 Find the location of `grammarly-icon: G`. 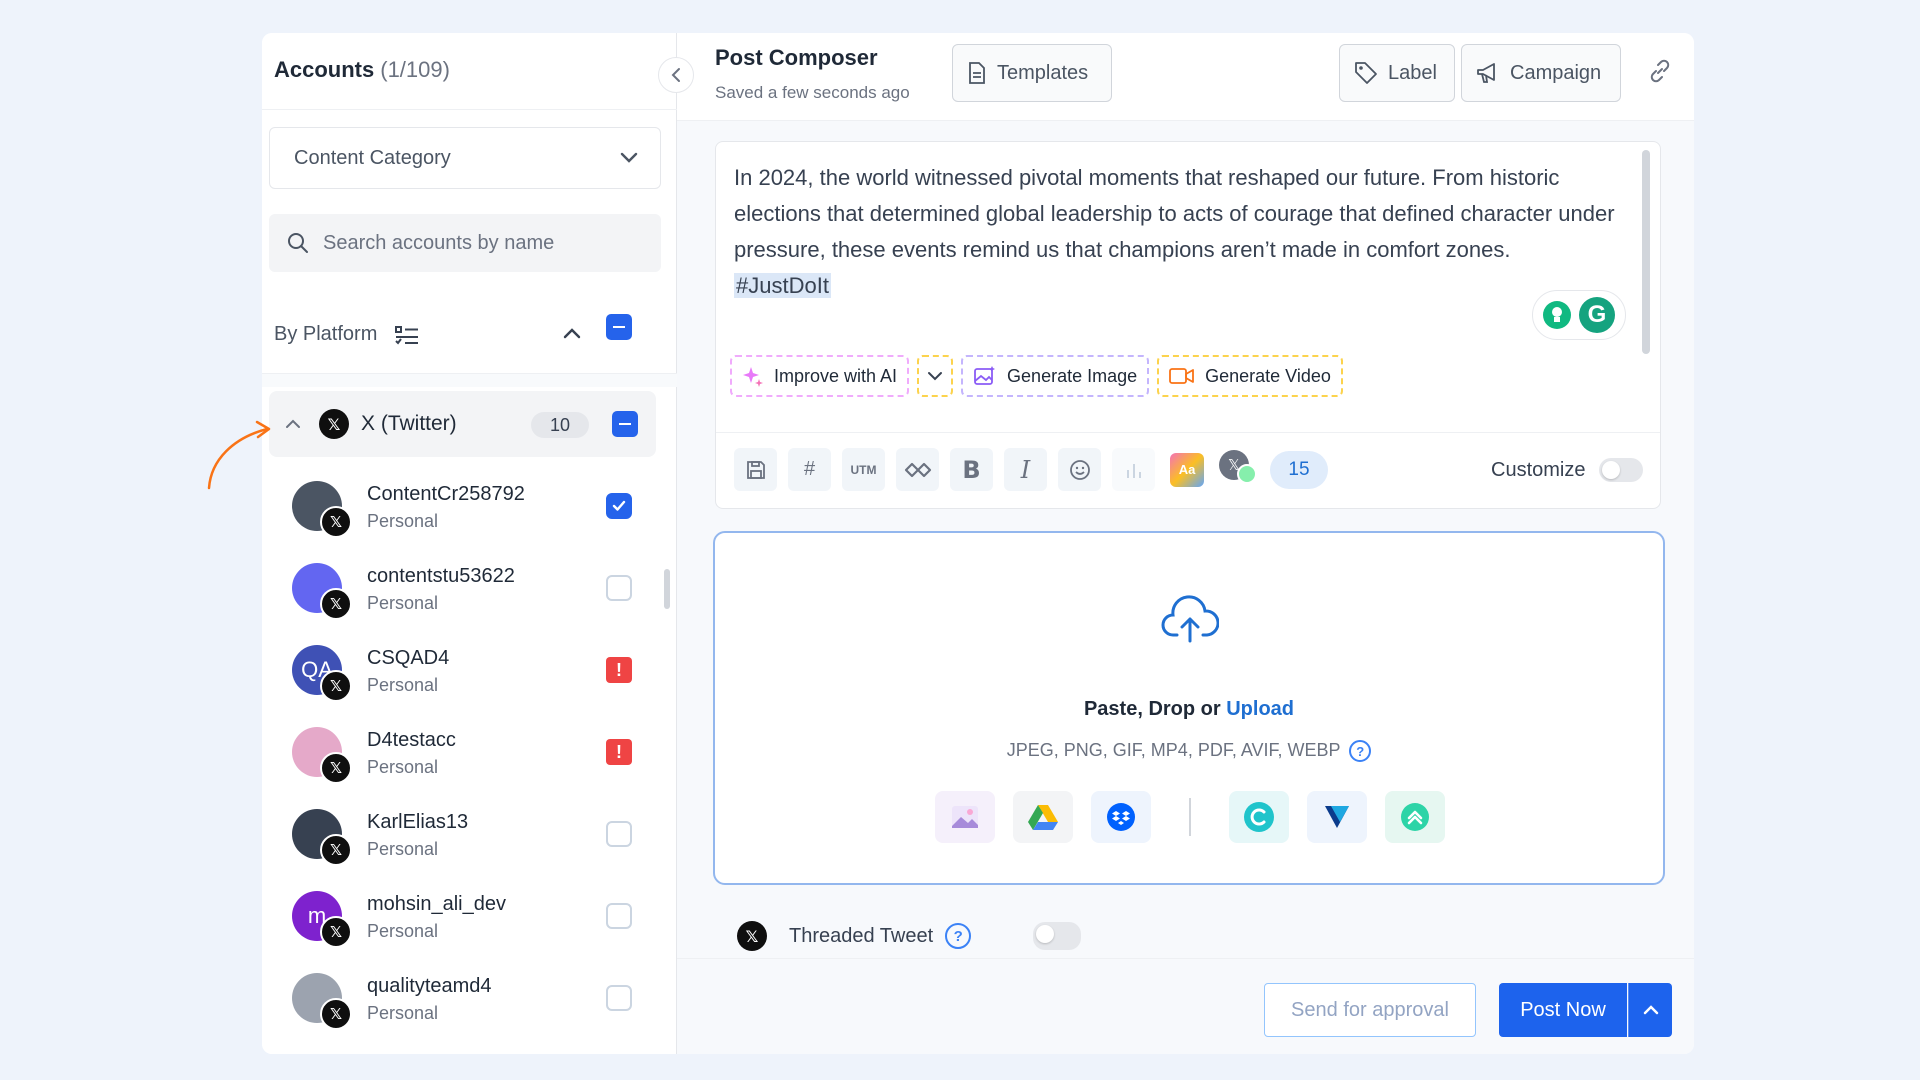

grammarly-icon: G is located at coordinates (1597, 315).